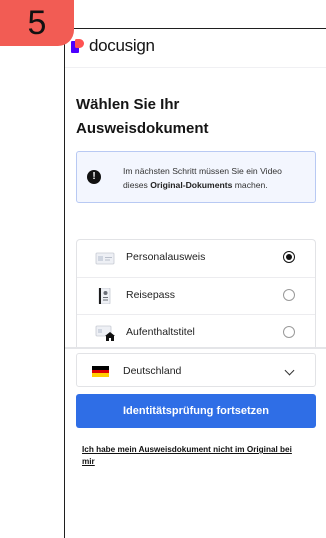  What do you see at coordinates (289, 370) in the screenshot?
I see `chevron-down-icon` at bounding box center [289, 370].